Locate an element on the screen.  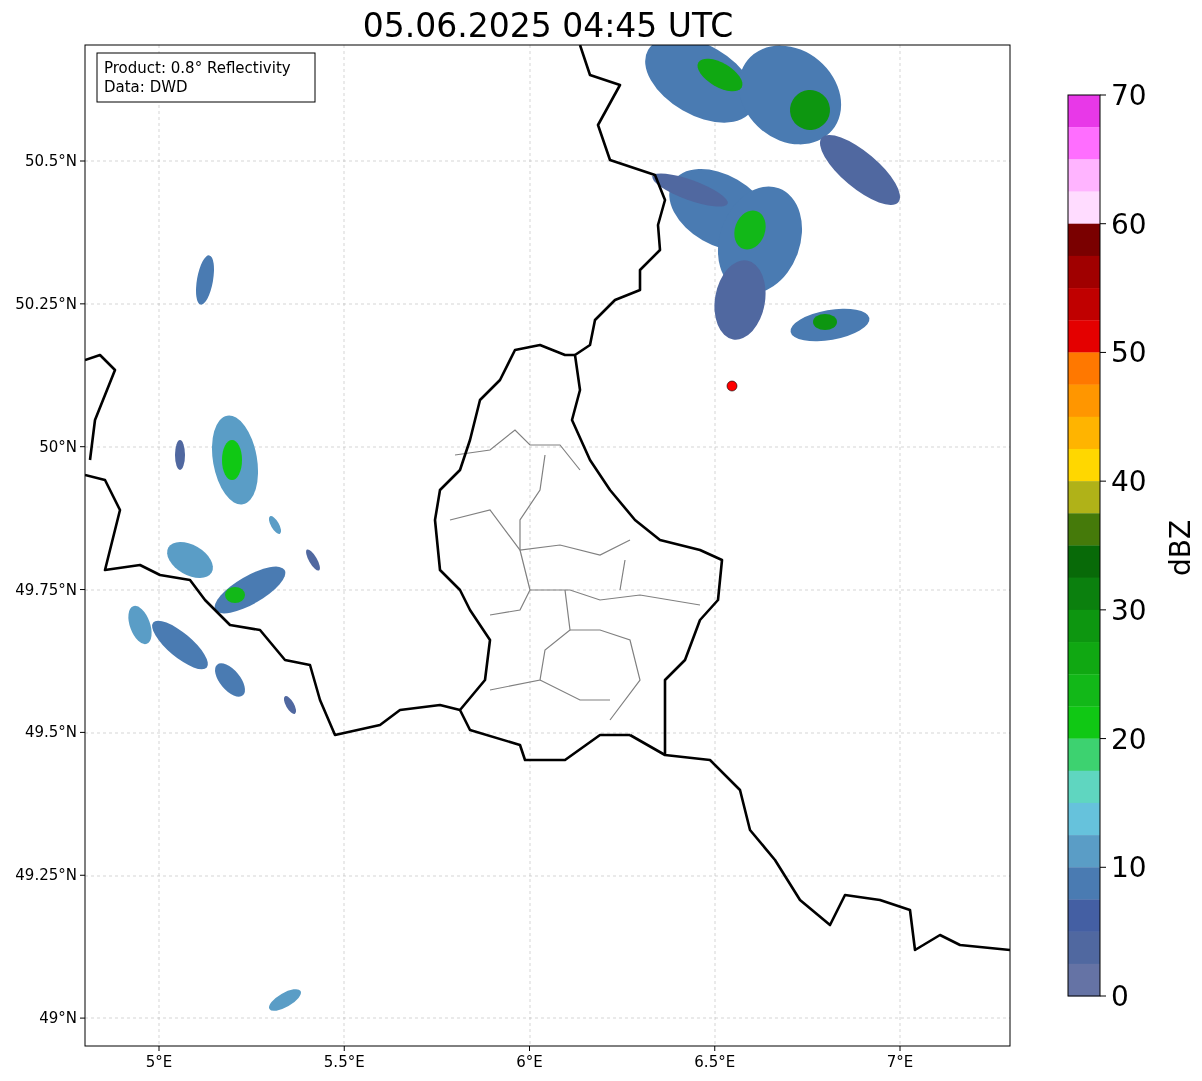
axis-tick-label: 5°E is located at coordinates (159, 1062).